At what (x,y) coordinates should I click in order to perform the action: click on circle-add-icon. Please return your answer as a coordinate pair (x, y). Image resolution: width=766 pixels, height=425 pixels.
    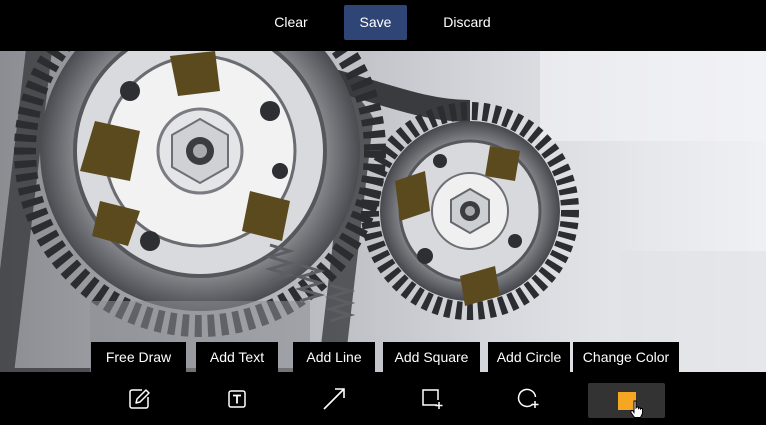
    Looking at the image, I should click on (528, 398).